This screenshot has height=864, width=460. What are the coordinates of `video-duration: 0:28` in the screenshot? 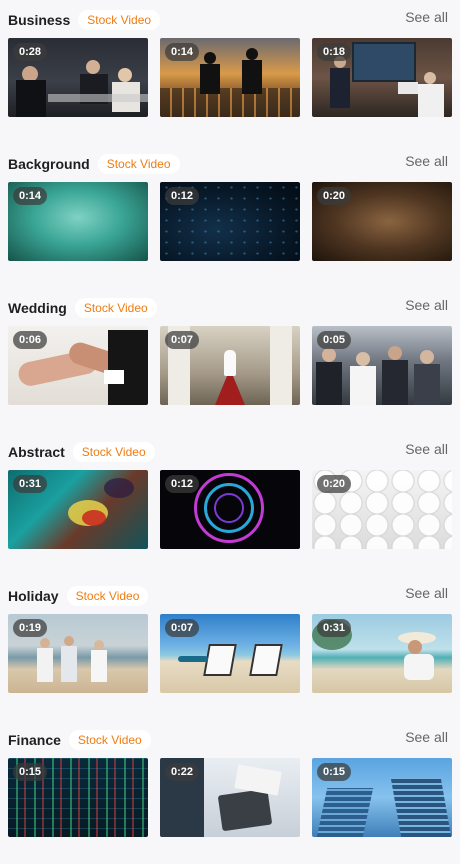 It's located at (30, 52).